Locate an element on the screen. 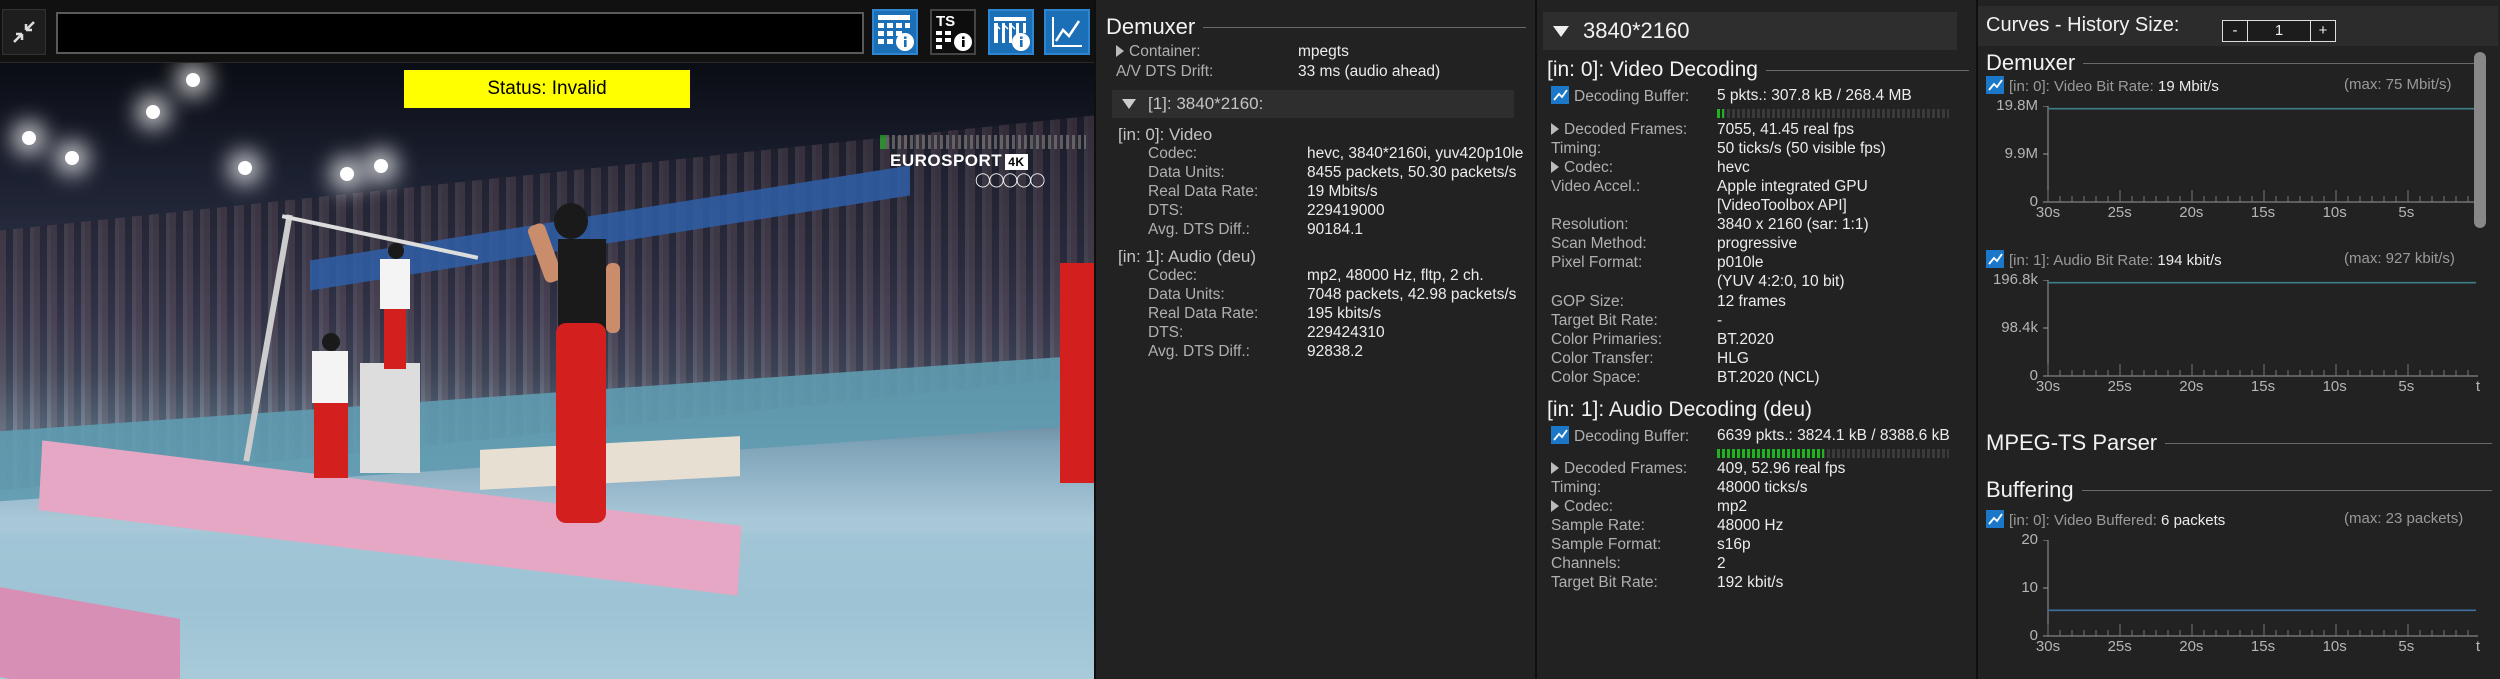 The height and width of the screenshot is (679, 2500). decoded-frames-row: Decoded Frames: 409, 52.96 real fps is located at coordinates (1761, 468).